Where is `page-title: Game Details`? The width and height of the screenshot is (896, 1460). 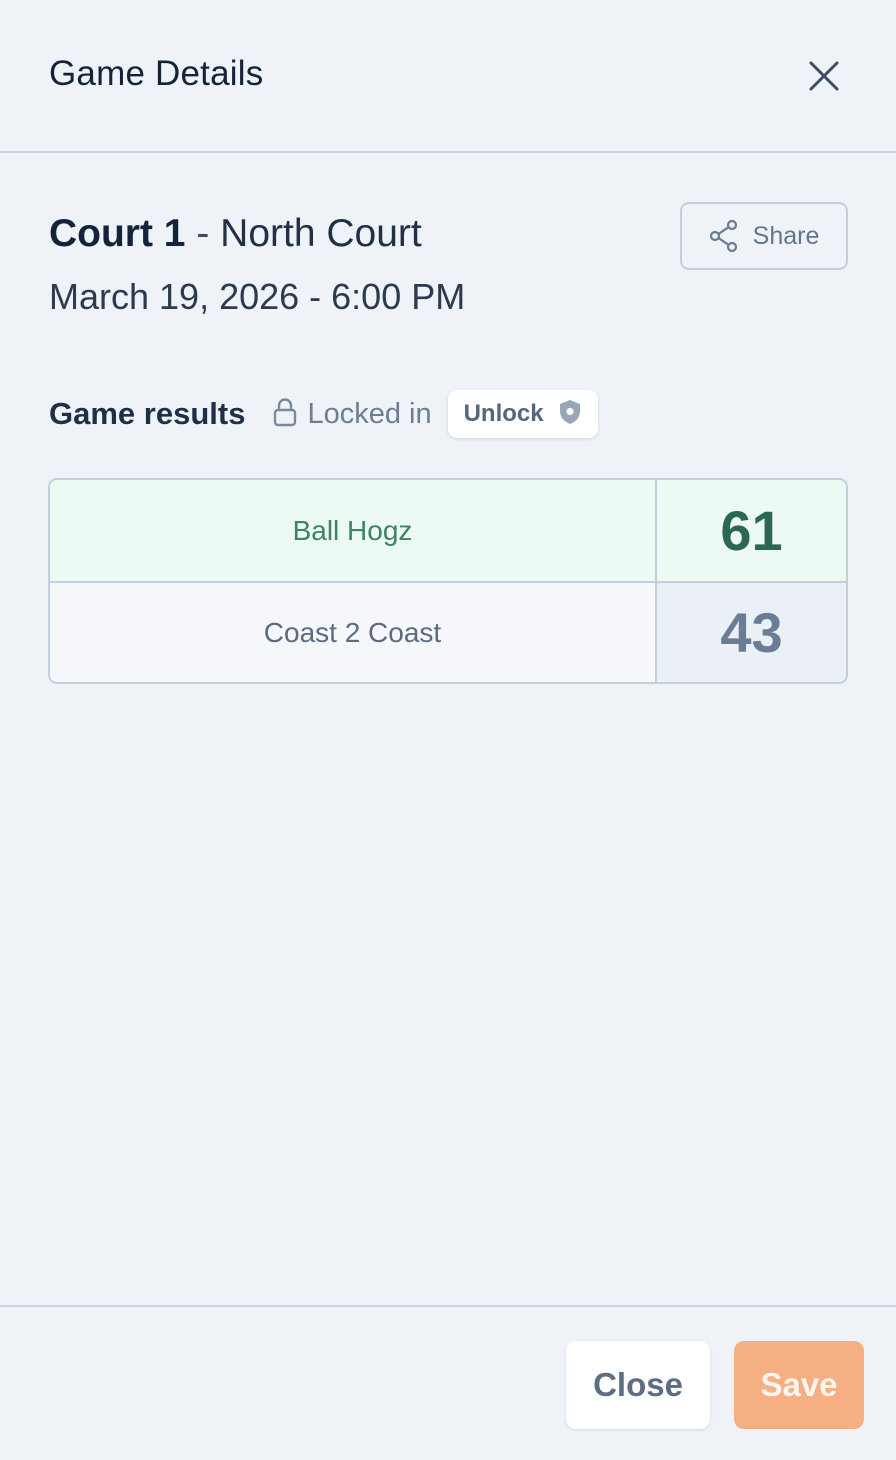
page-title: Game Details is located at coordinates (156, 73).